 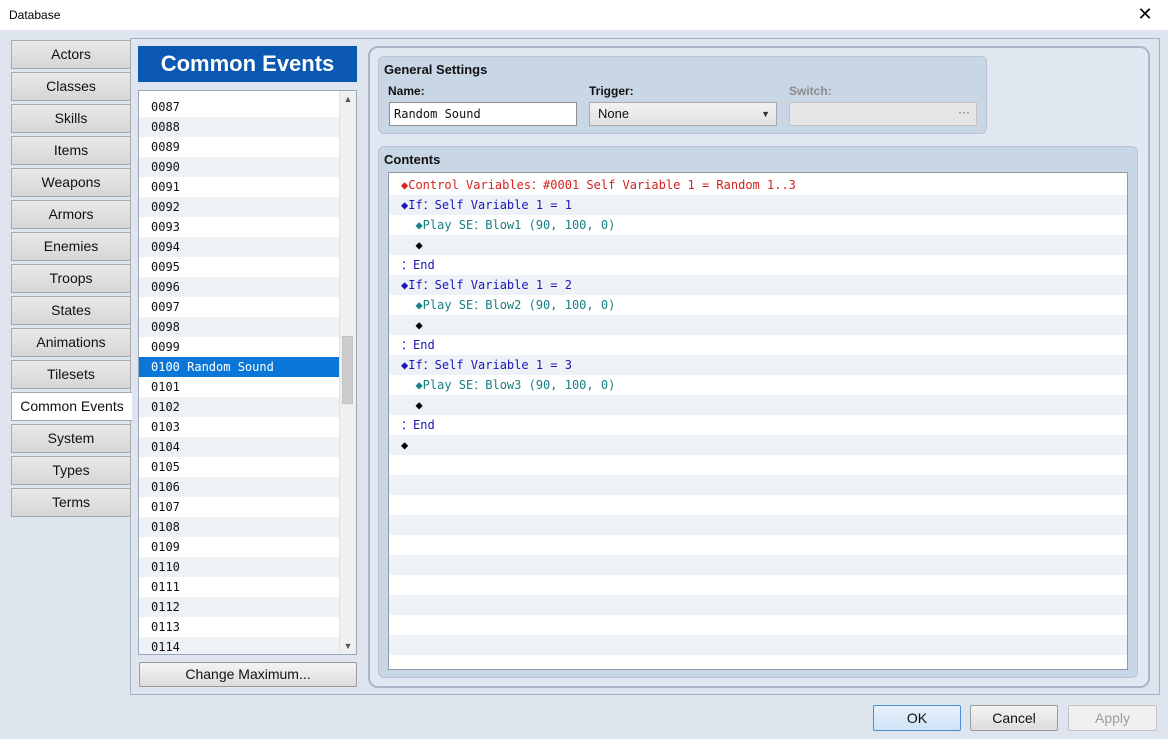 What do you see at coordinates (508, 305) in the screenshot?
I see `command-text: ◆Play SE：Blow2 (90, 100, 0)` at bounding box center [508, 305].